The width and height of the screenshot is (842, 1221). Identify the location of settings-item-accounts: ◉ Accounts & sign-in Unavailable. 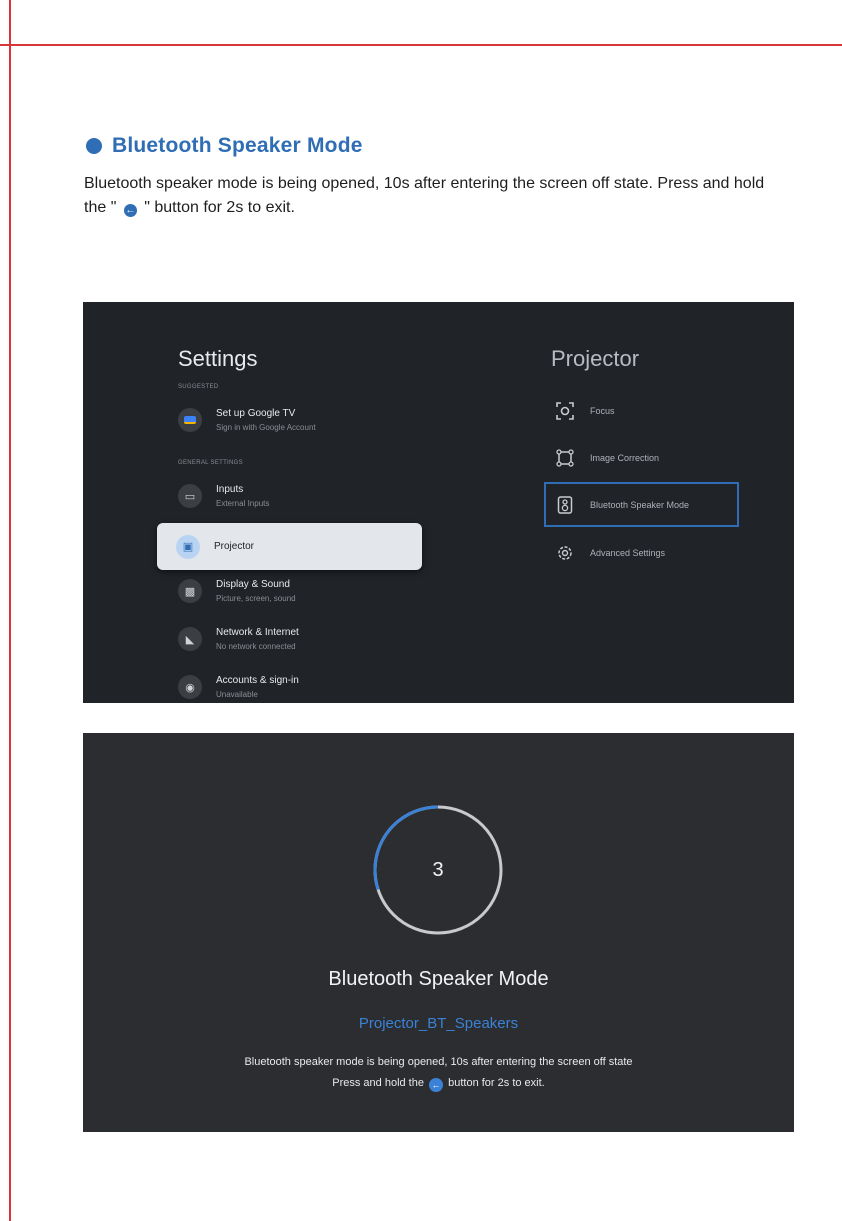
(238, 687).